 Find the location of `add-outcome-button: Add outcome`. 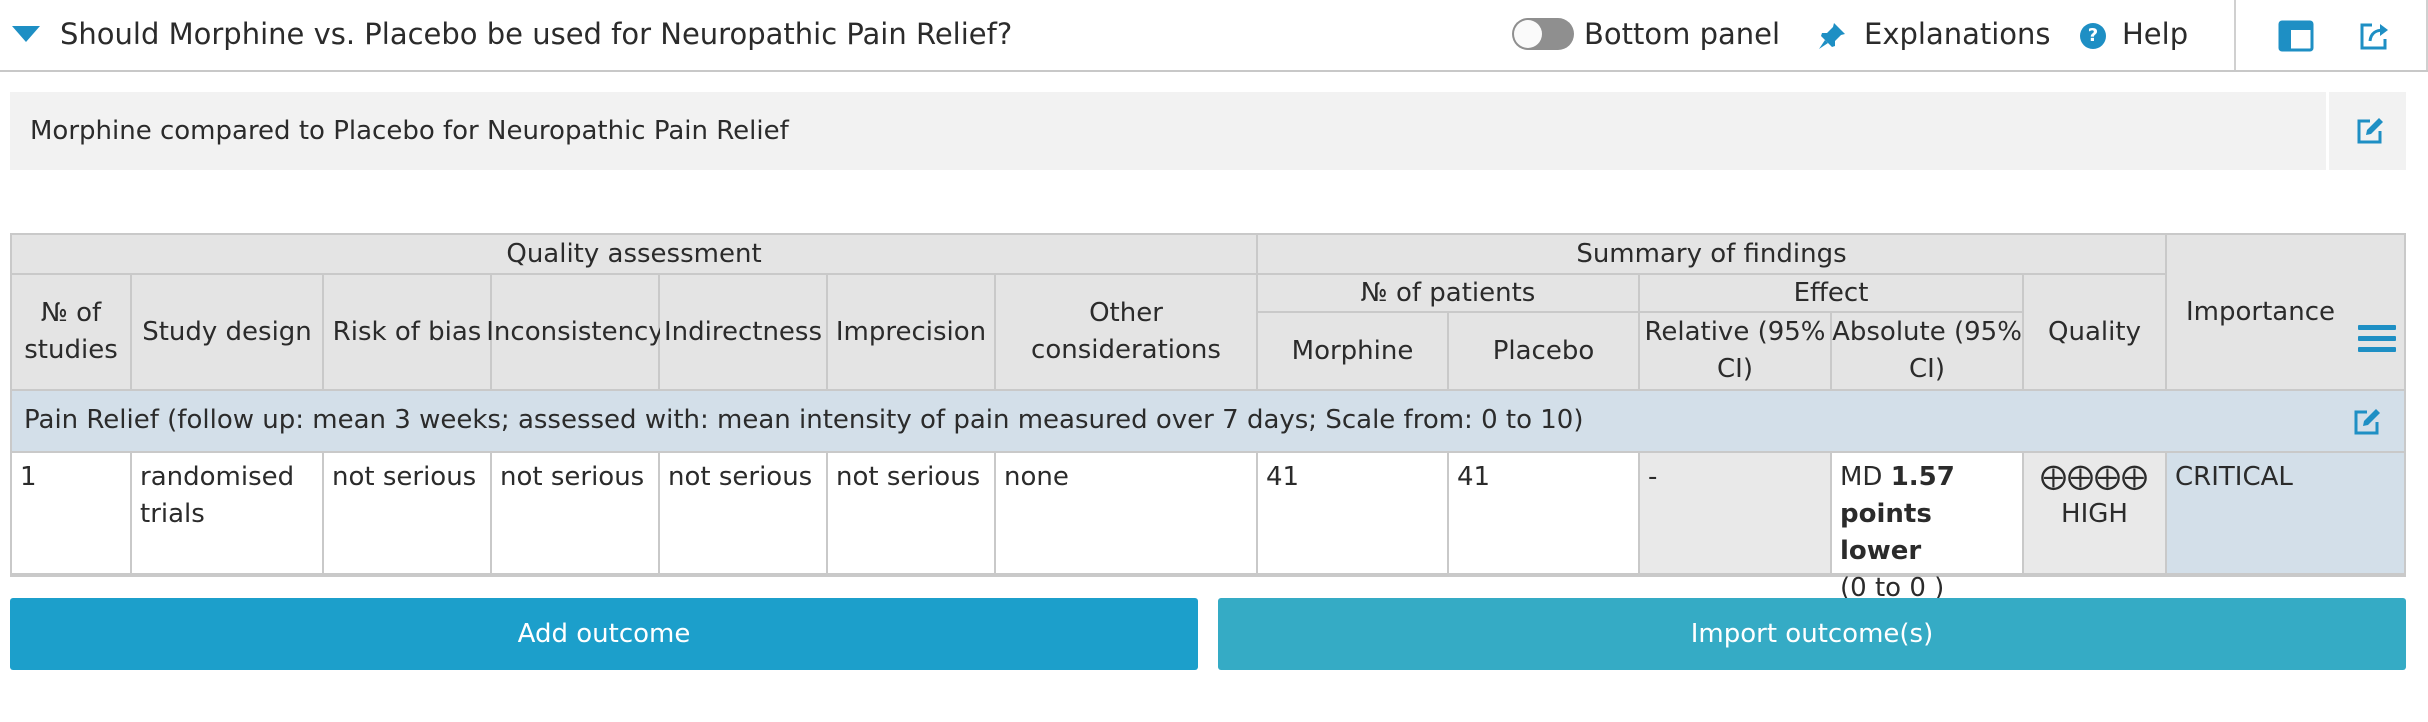

add-outcome-button: Add outcome is located at coordinates (604, 634).